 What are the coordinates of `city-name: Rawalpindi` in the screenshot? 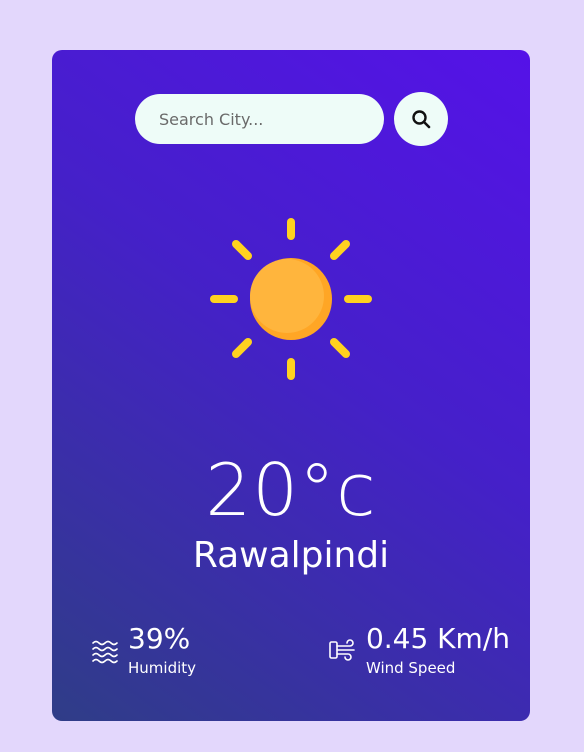 It's located at (291, 555).